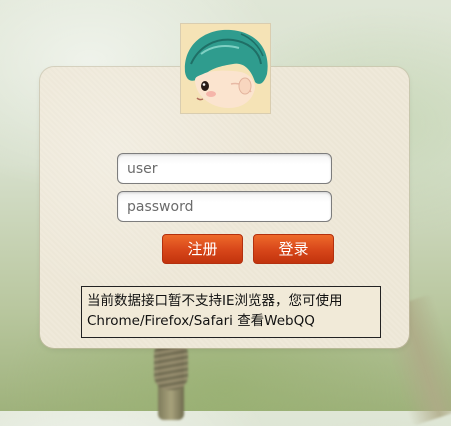 This screenshot has height=426, width=451. What do you see at coordinates (201, 321) in the screenshot?
I see `browser-notice-line-2: Chrome/Firefox/Safari 查看WebQQ` at bounding box center [201, 321].